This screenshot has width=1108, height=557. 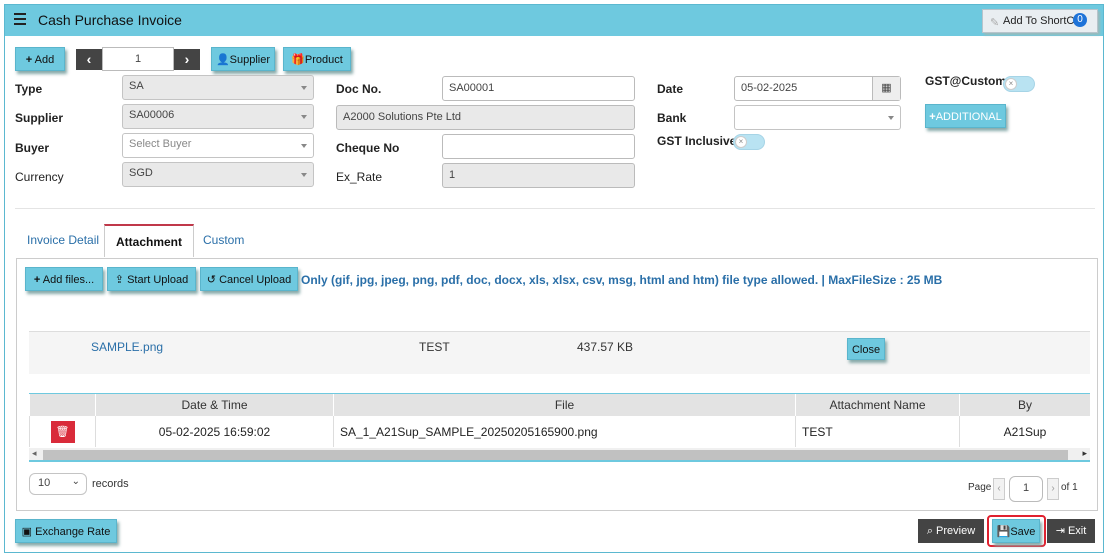 I want to click on start-upload-button: ⇪ Start Upload, so click(x=151, y=279).